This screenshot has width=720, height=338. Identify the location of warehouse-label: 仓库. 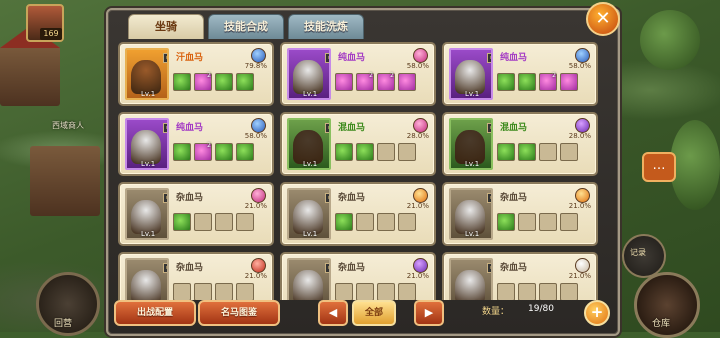
(661, 324).